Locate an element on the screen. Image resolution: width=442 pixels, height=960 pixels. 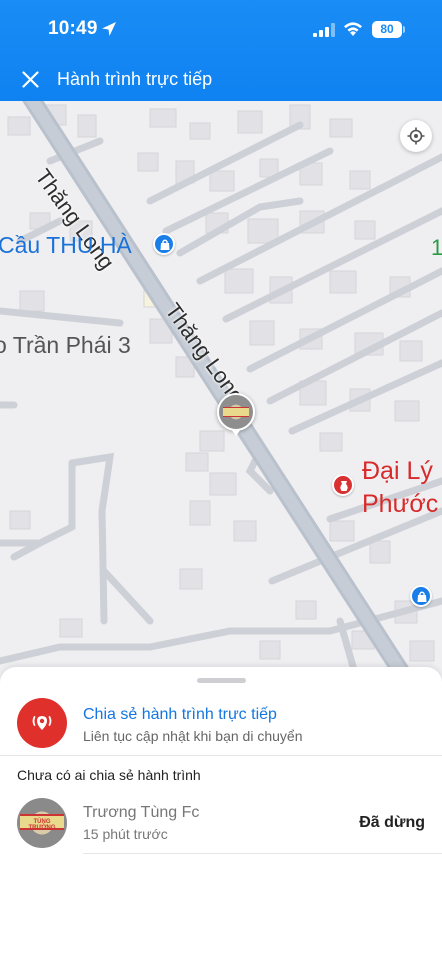
share-location-icon is located at coordinates (42, 723).